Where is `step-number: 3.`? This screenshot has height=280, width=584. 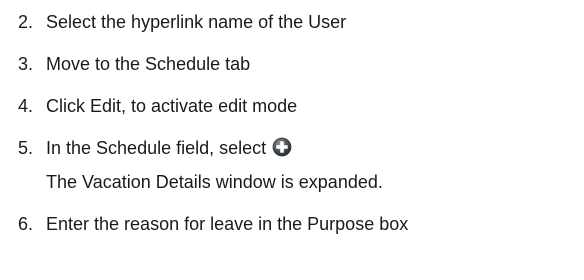
step-number: 3. is located at coordinates (26, 64).